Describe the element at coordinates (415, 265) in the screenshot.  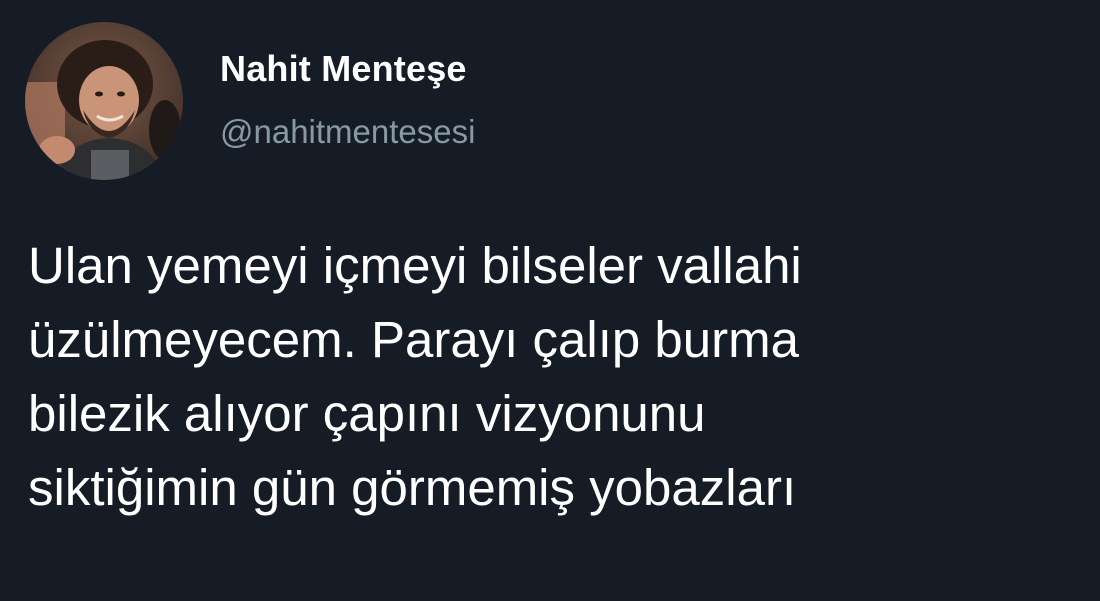
I see `tweet-text-line: Ulan yemeyi içmeyi bilseler vallahi` at that location.